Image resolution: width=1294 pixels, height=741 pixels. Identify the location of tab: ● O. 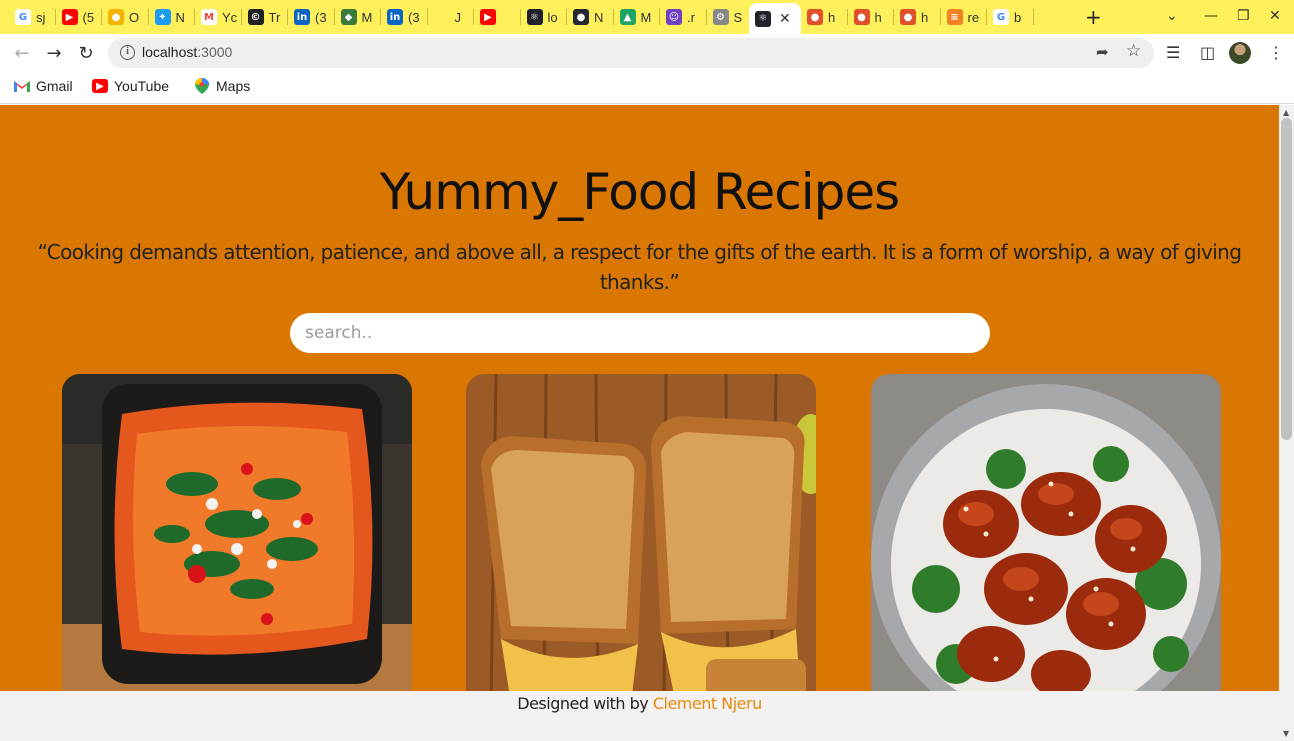
(125, 17).